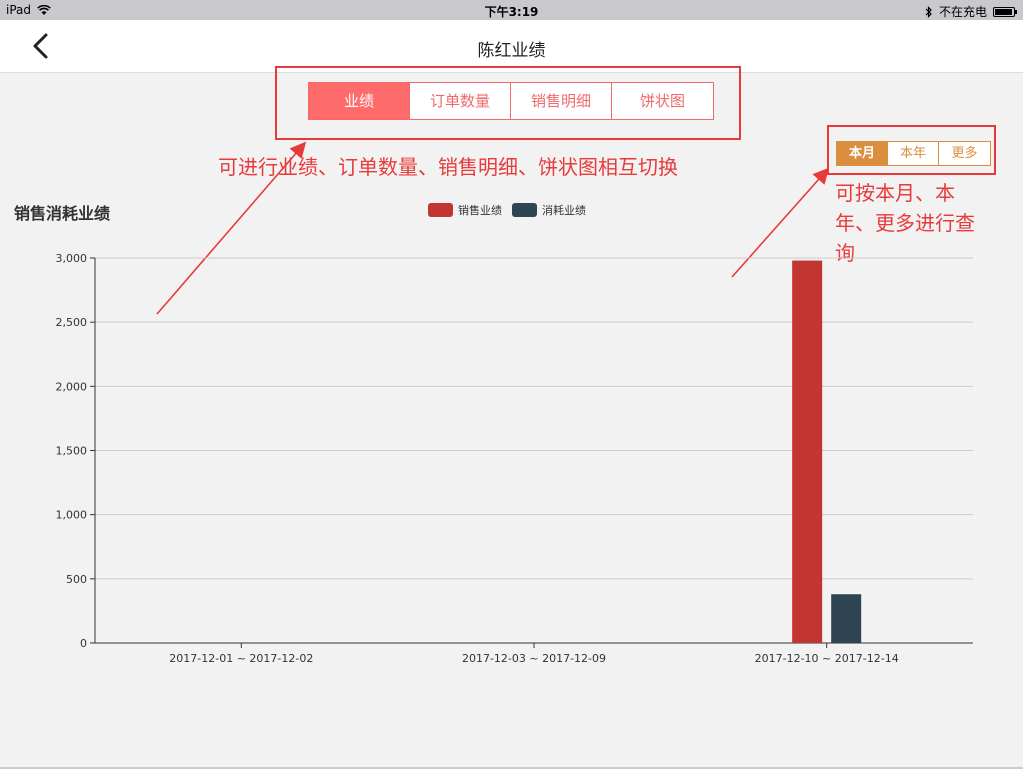 This screenshot has height=769, width=1023. I want to click on legend-swatch-sales, so click(440, 210).